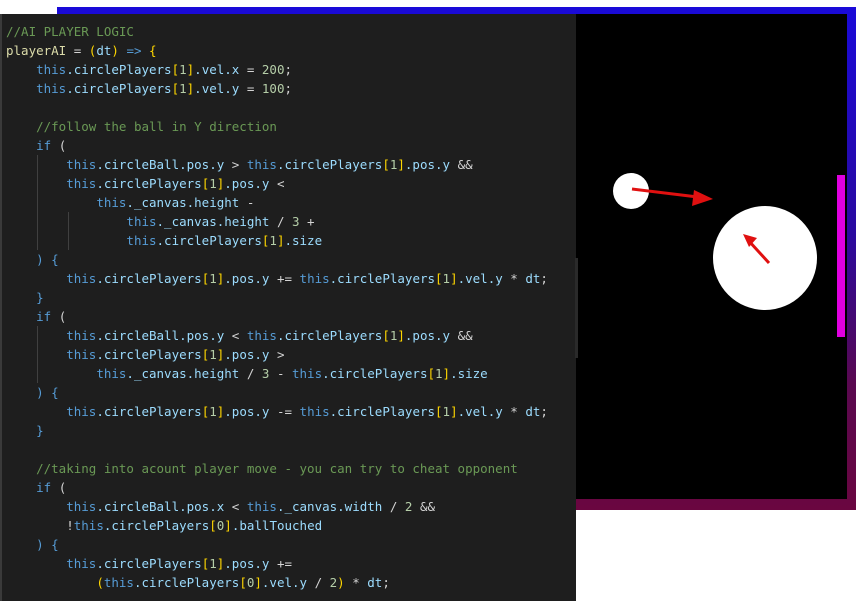 The image size is (858, 601). What do you see at coordinates (702, 198) in the screenshot?
I see `ball-velocity-arrow-head` at bounding box center [702, 198].